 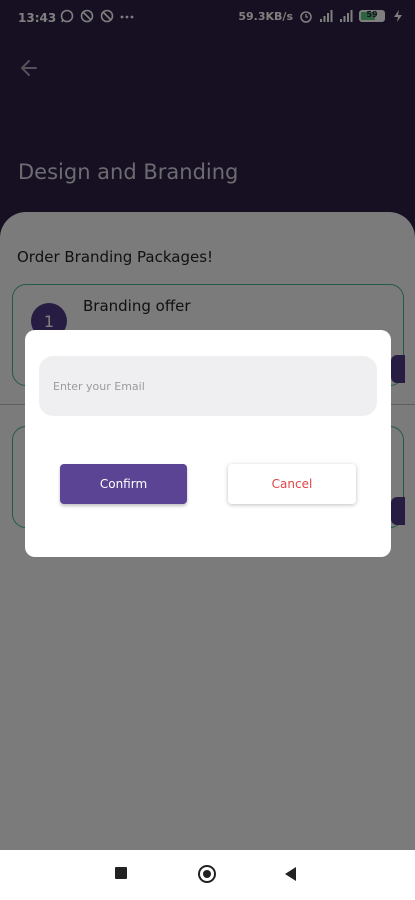 I want to click on recent-apps-icon, so click(x=121, y=873).